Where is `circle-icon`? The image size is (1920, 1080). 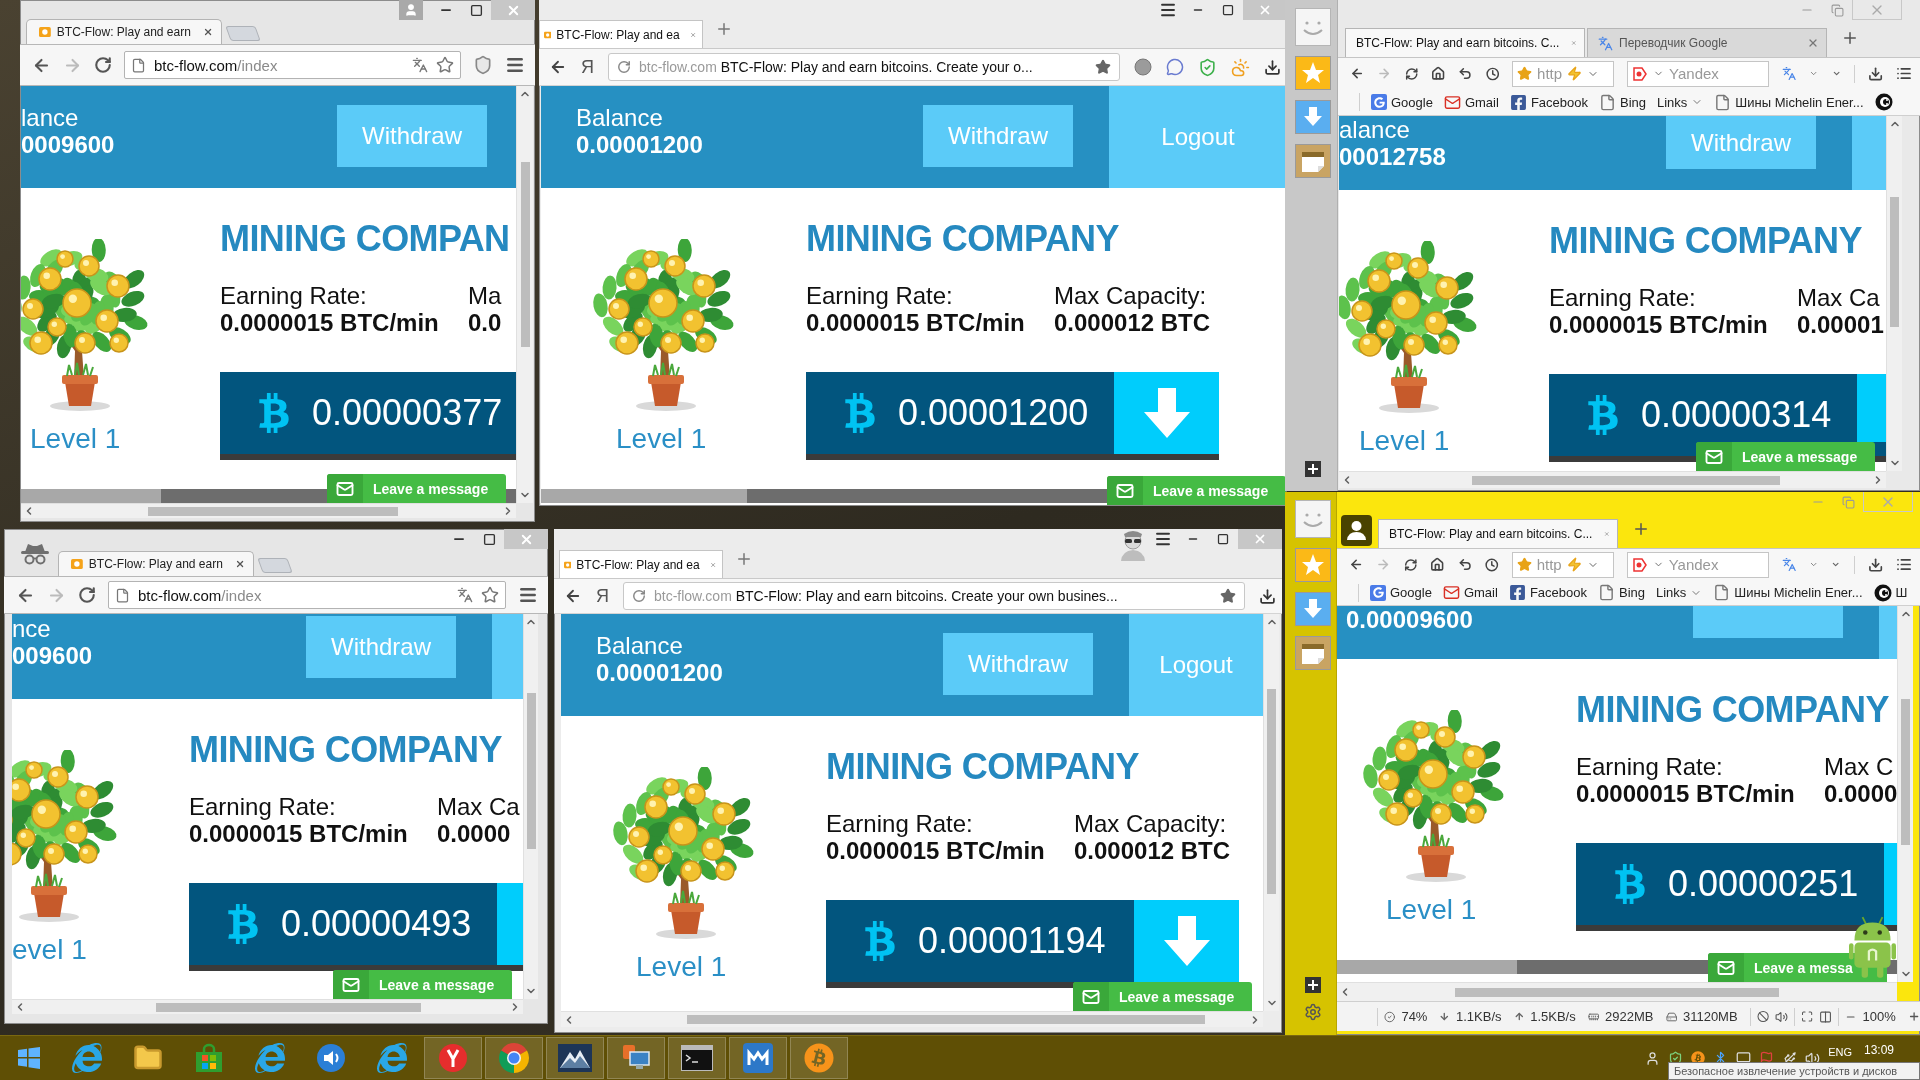 circle-icon is located at coordinates (1143, 67).